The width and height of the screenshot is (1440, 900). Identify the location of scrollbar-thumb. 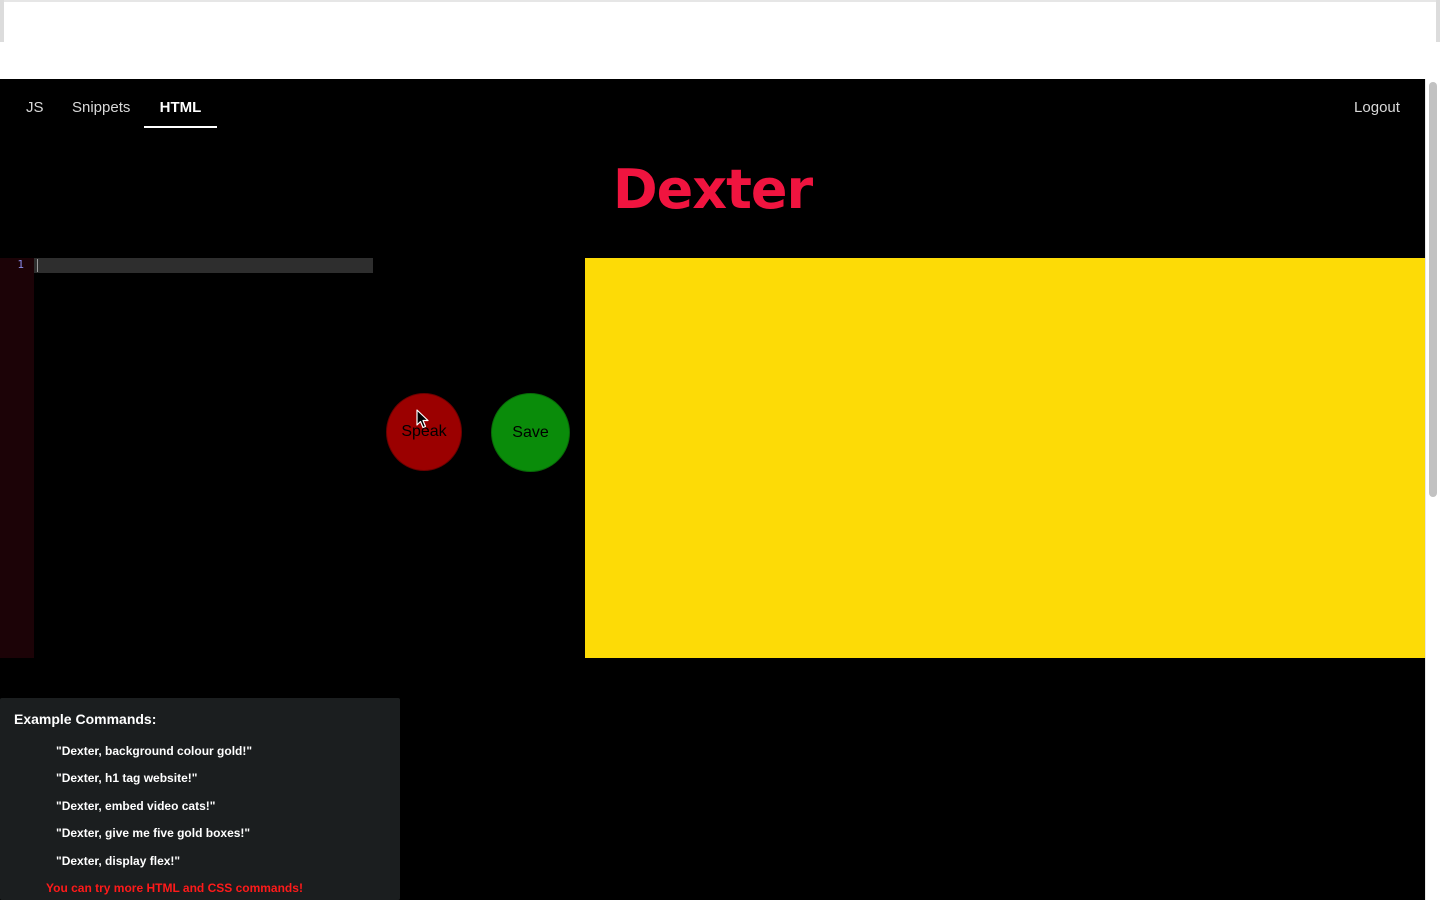
(1433, 289).